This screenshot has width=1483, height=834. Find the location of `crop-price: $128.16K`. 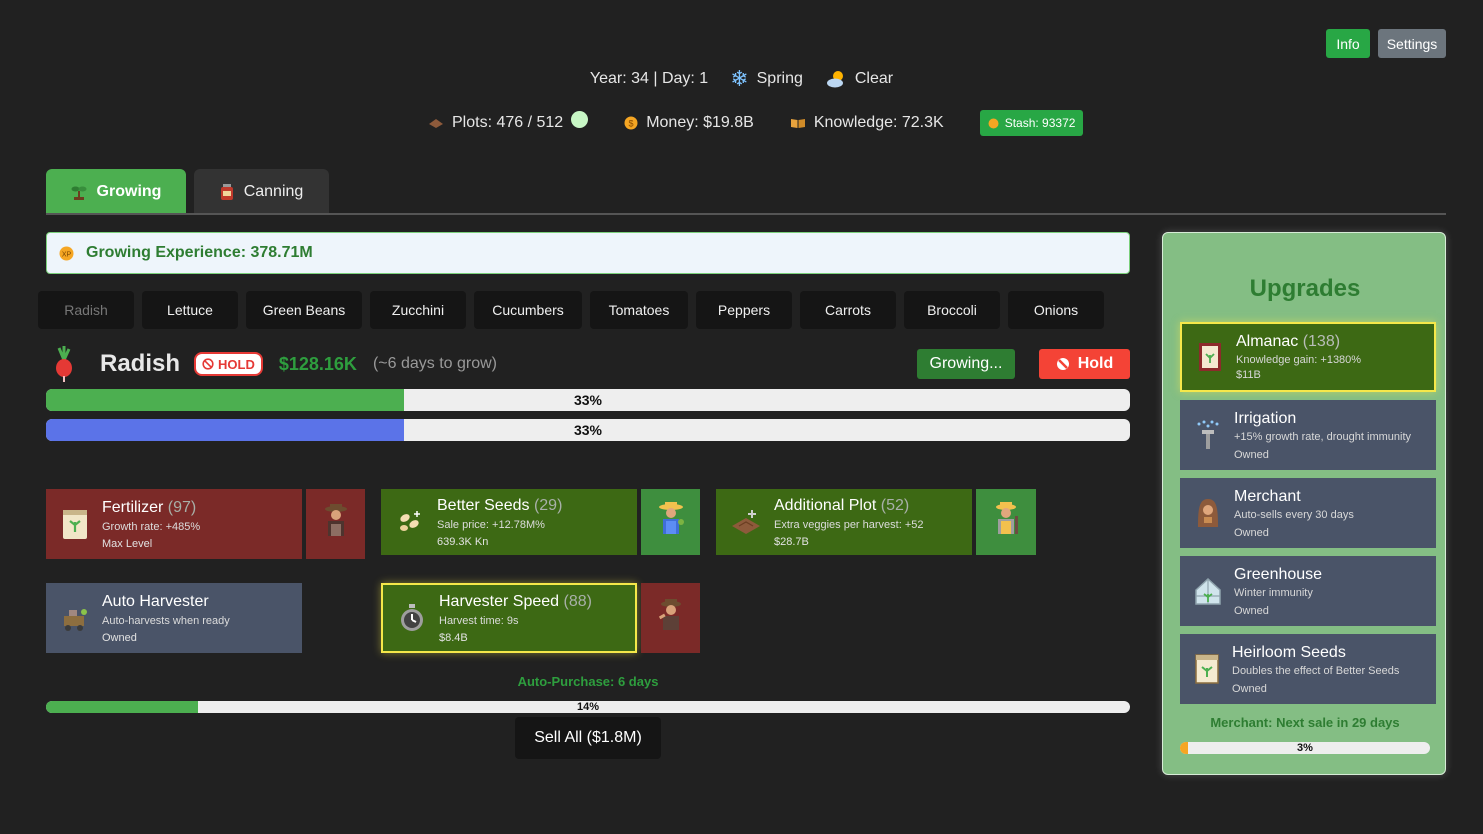

crop-price: $128.16K is located at coordinates (317, 363).